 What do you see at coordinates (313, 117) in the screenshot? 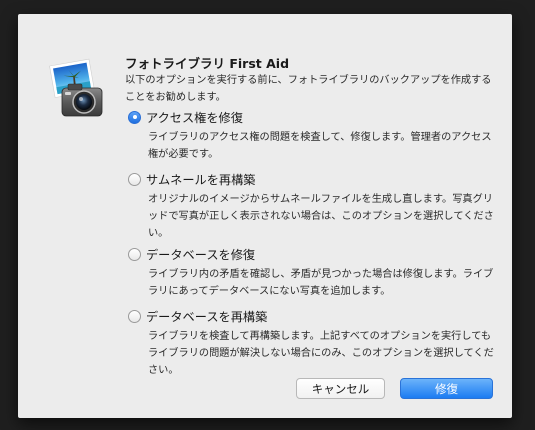
I see `radio-row: アクセス権を修復` at bounding box center [313, 117].